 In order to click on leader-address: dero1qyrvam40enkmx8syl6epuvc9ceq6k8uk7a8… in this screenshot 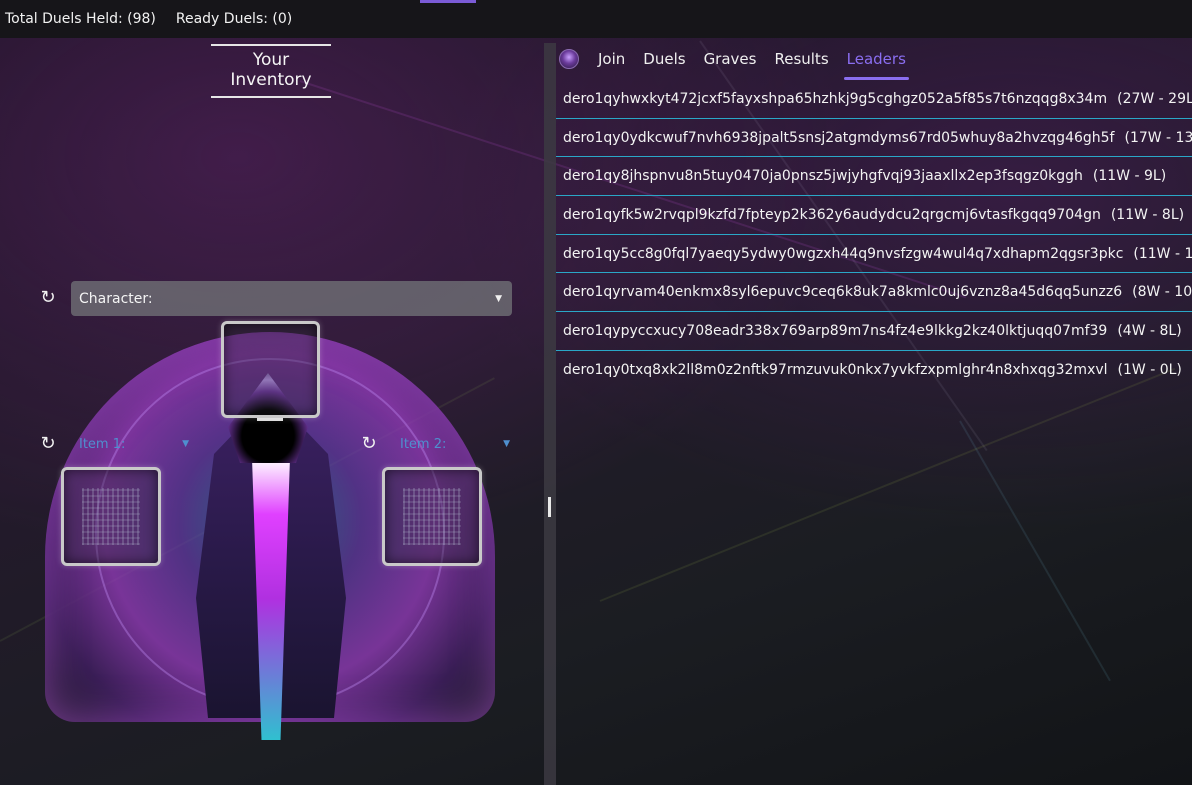, I will do `click(843, 292)`.